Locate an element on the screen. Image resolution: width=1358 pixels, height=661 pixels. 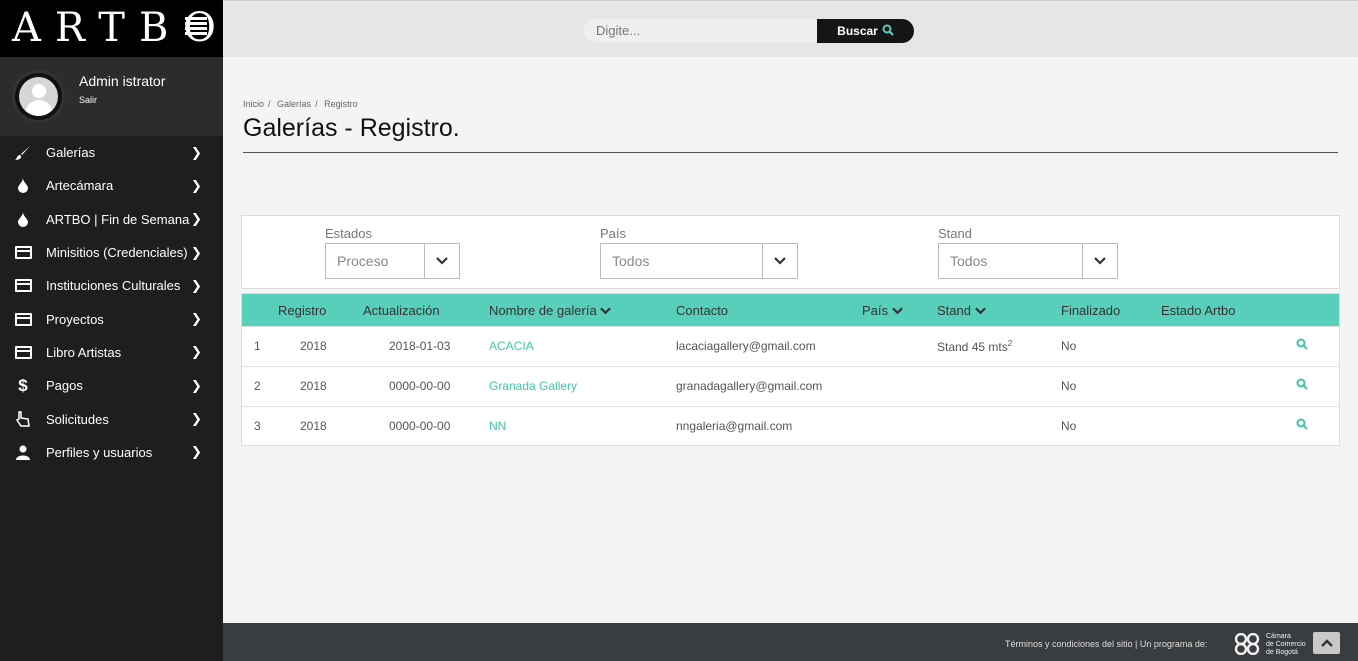
sidebar-item-perfiles-y-usuarios: Perfiles y usuarios ❯ is located at coordinates (111, 452).